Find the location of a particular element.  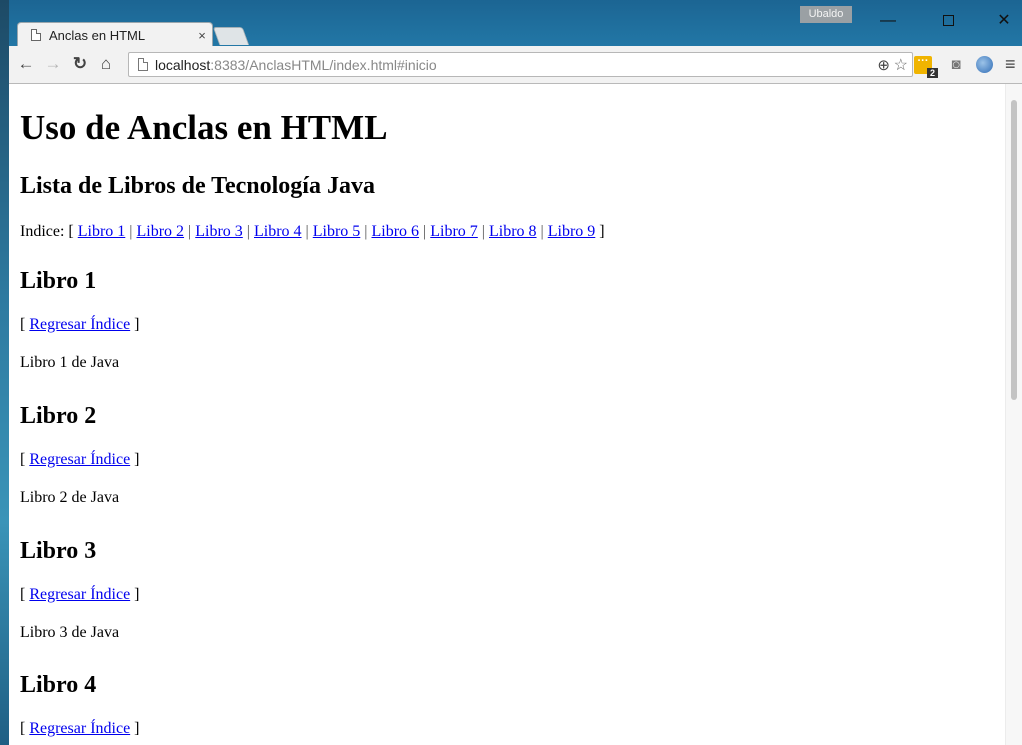

index-link-libro-7: Libro 7 is located at coordinates (454, 231).